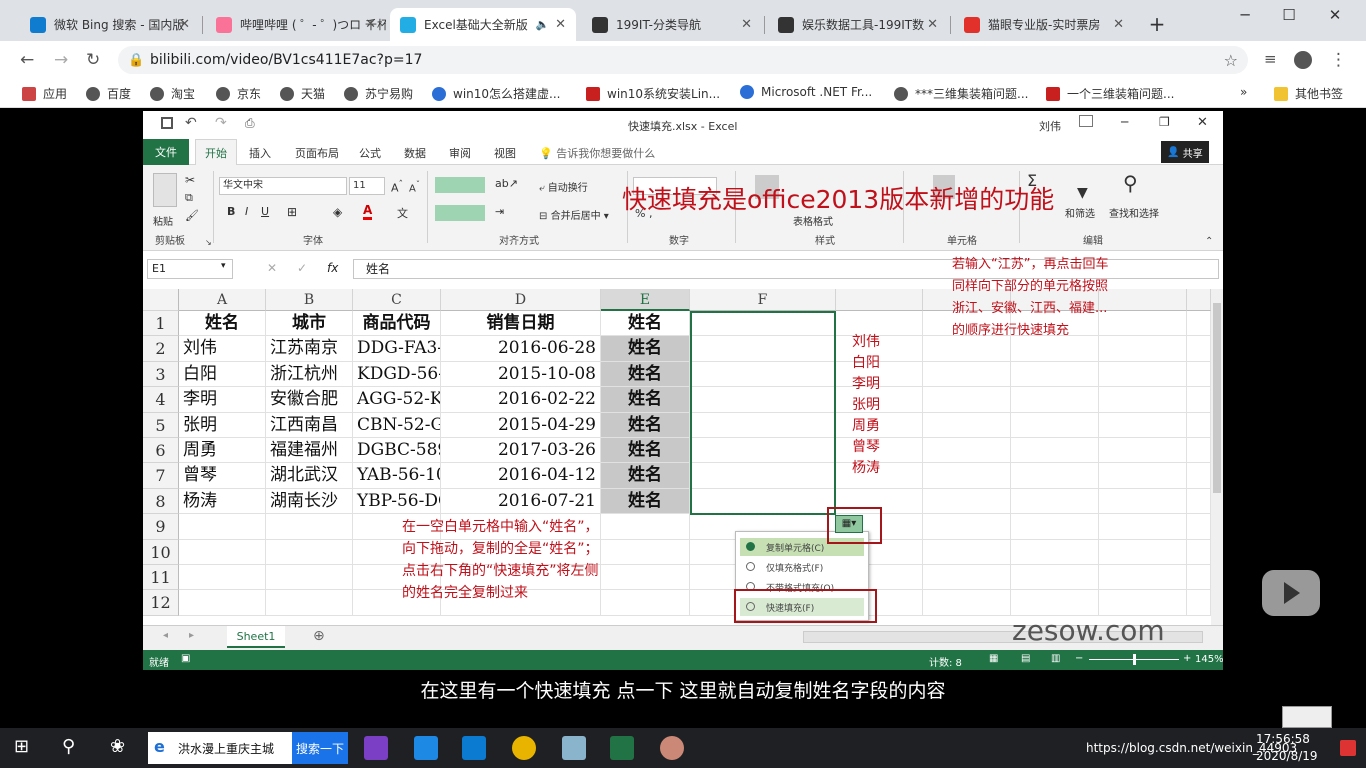  What do you see at coordinates (309, 451) in the screenshot?
I see `cell: 福建福州` at bounding box center [309, 451].